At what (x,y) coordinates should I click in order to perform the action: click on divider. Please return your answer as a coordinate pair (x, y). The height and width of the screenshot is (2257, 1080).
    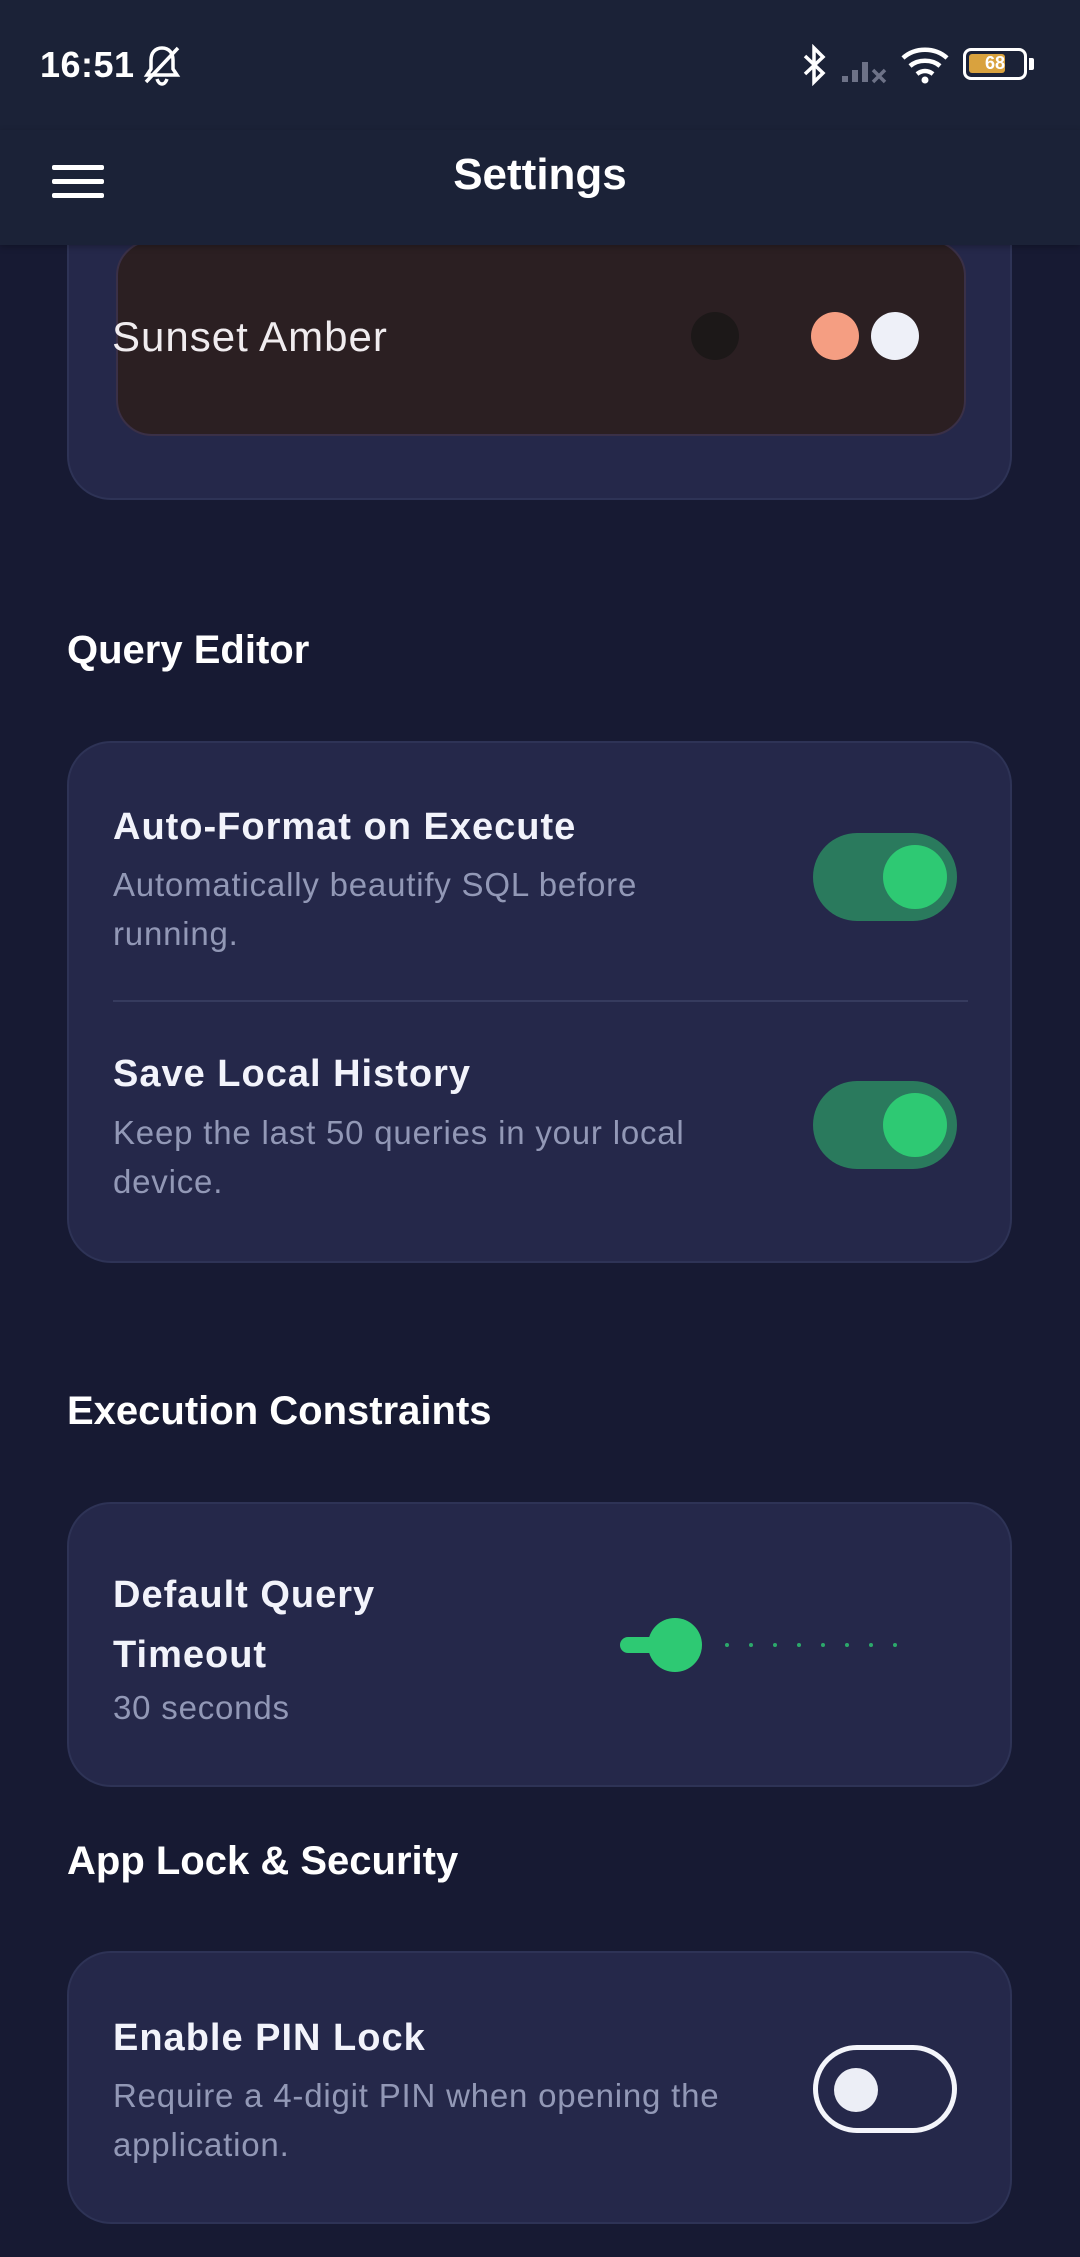
    Looking at the image, I should click on (540, 1001).